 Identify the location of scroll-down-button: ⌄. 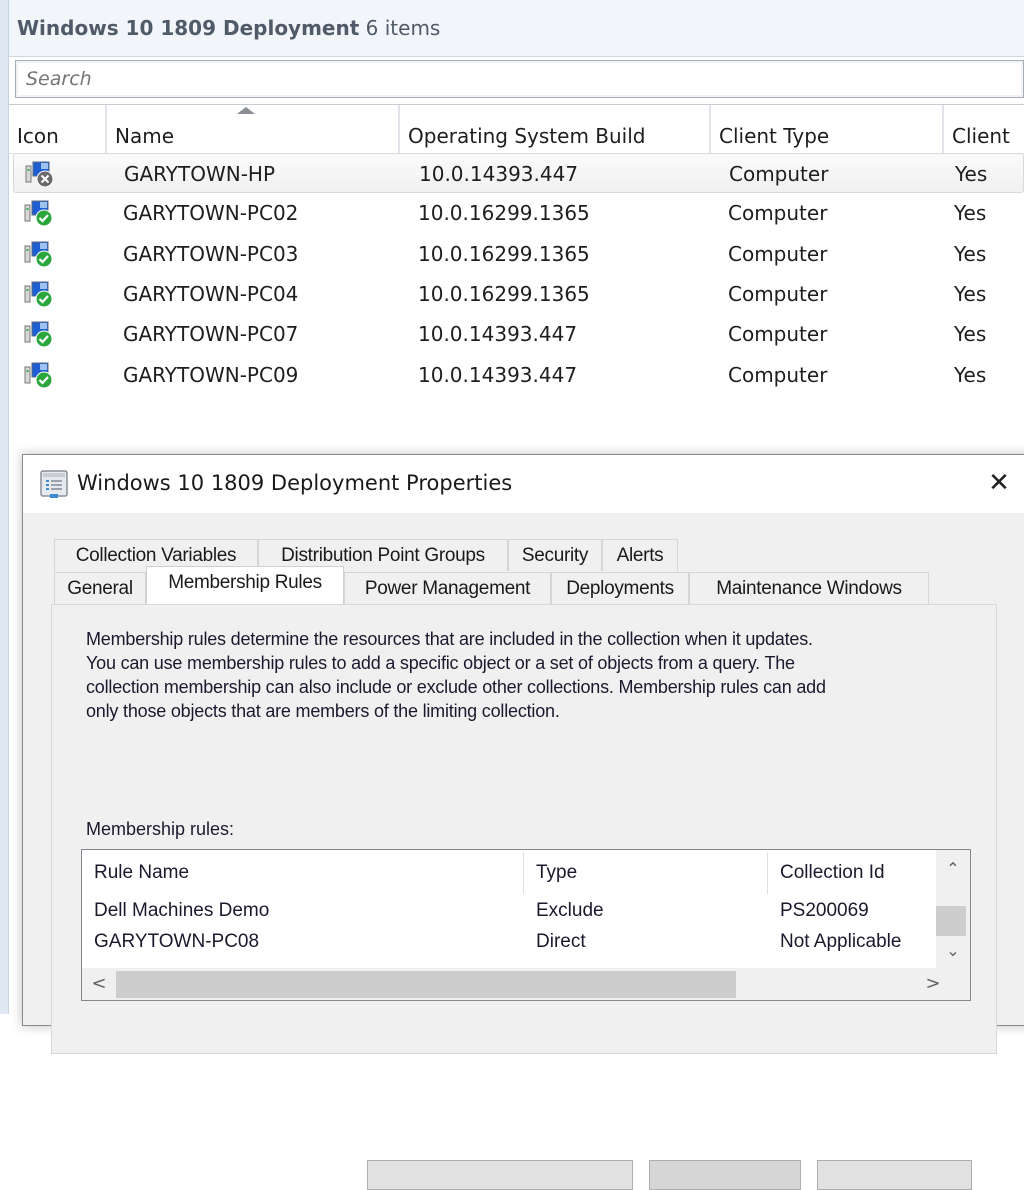
(953, 951).